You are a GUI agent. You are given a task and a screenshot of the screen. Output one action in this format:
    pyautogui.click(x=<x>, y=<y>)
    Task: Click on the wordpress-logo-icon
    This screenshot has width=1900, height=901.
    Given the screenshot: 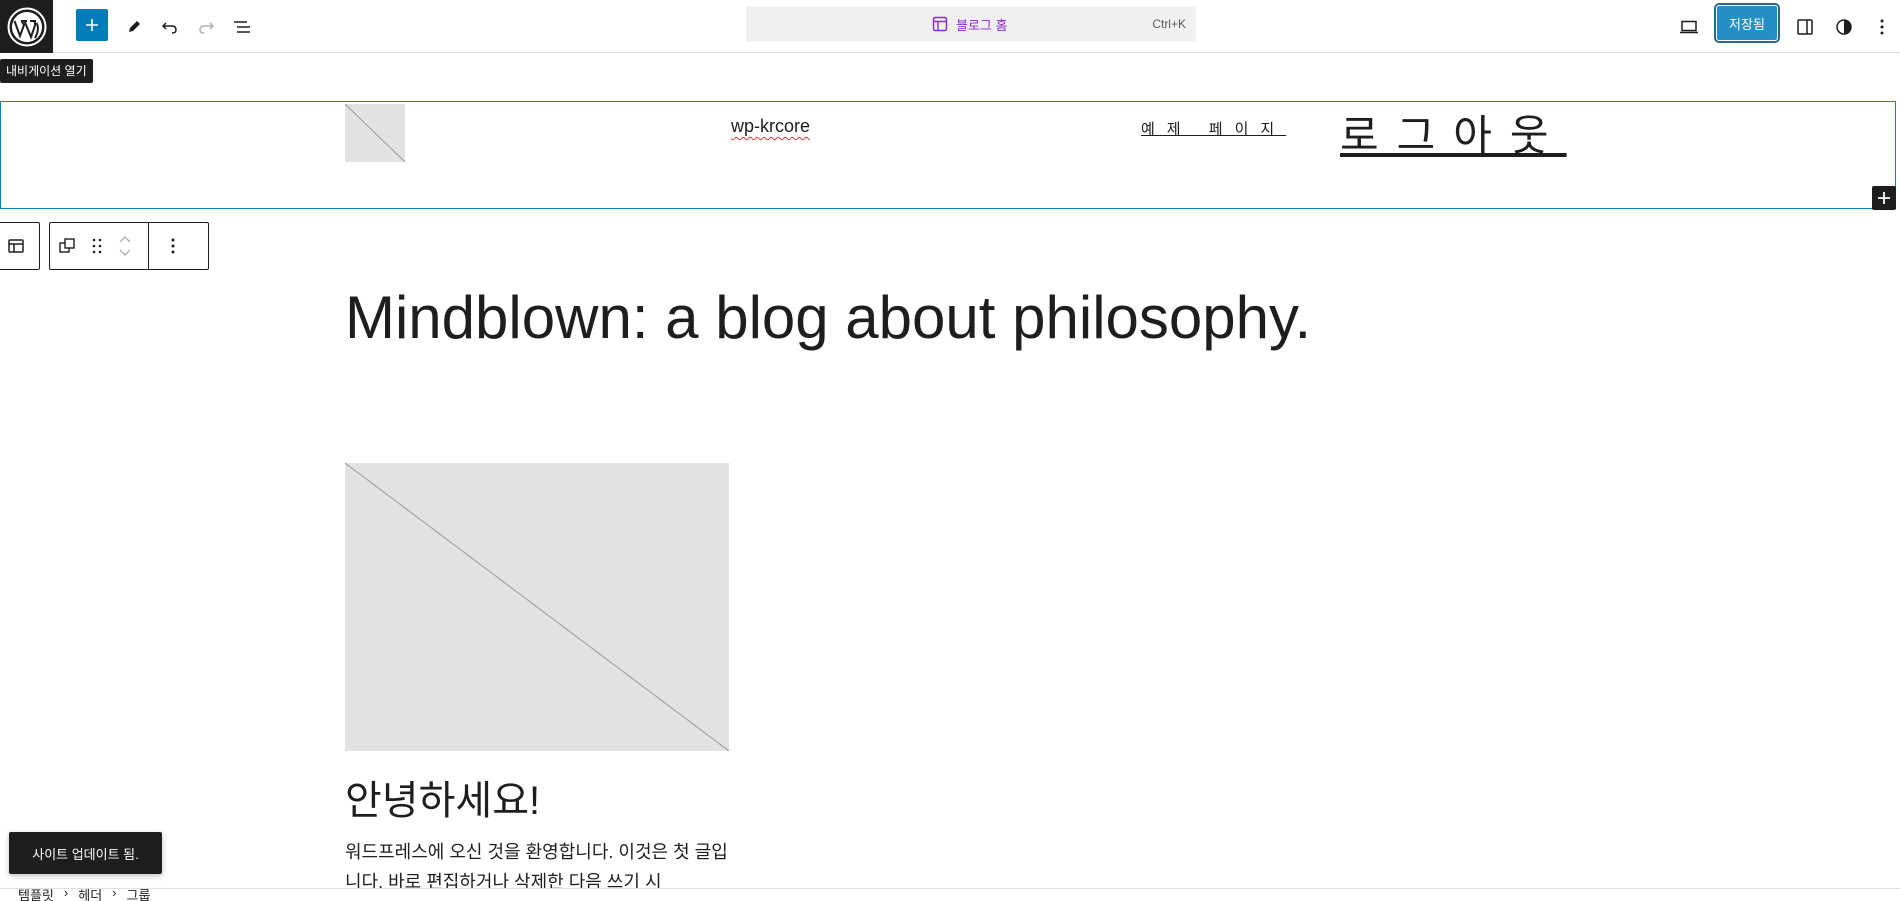 What is the action you would take?
    pyautogui.click(x=26, y=26)
    